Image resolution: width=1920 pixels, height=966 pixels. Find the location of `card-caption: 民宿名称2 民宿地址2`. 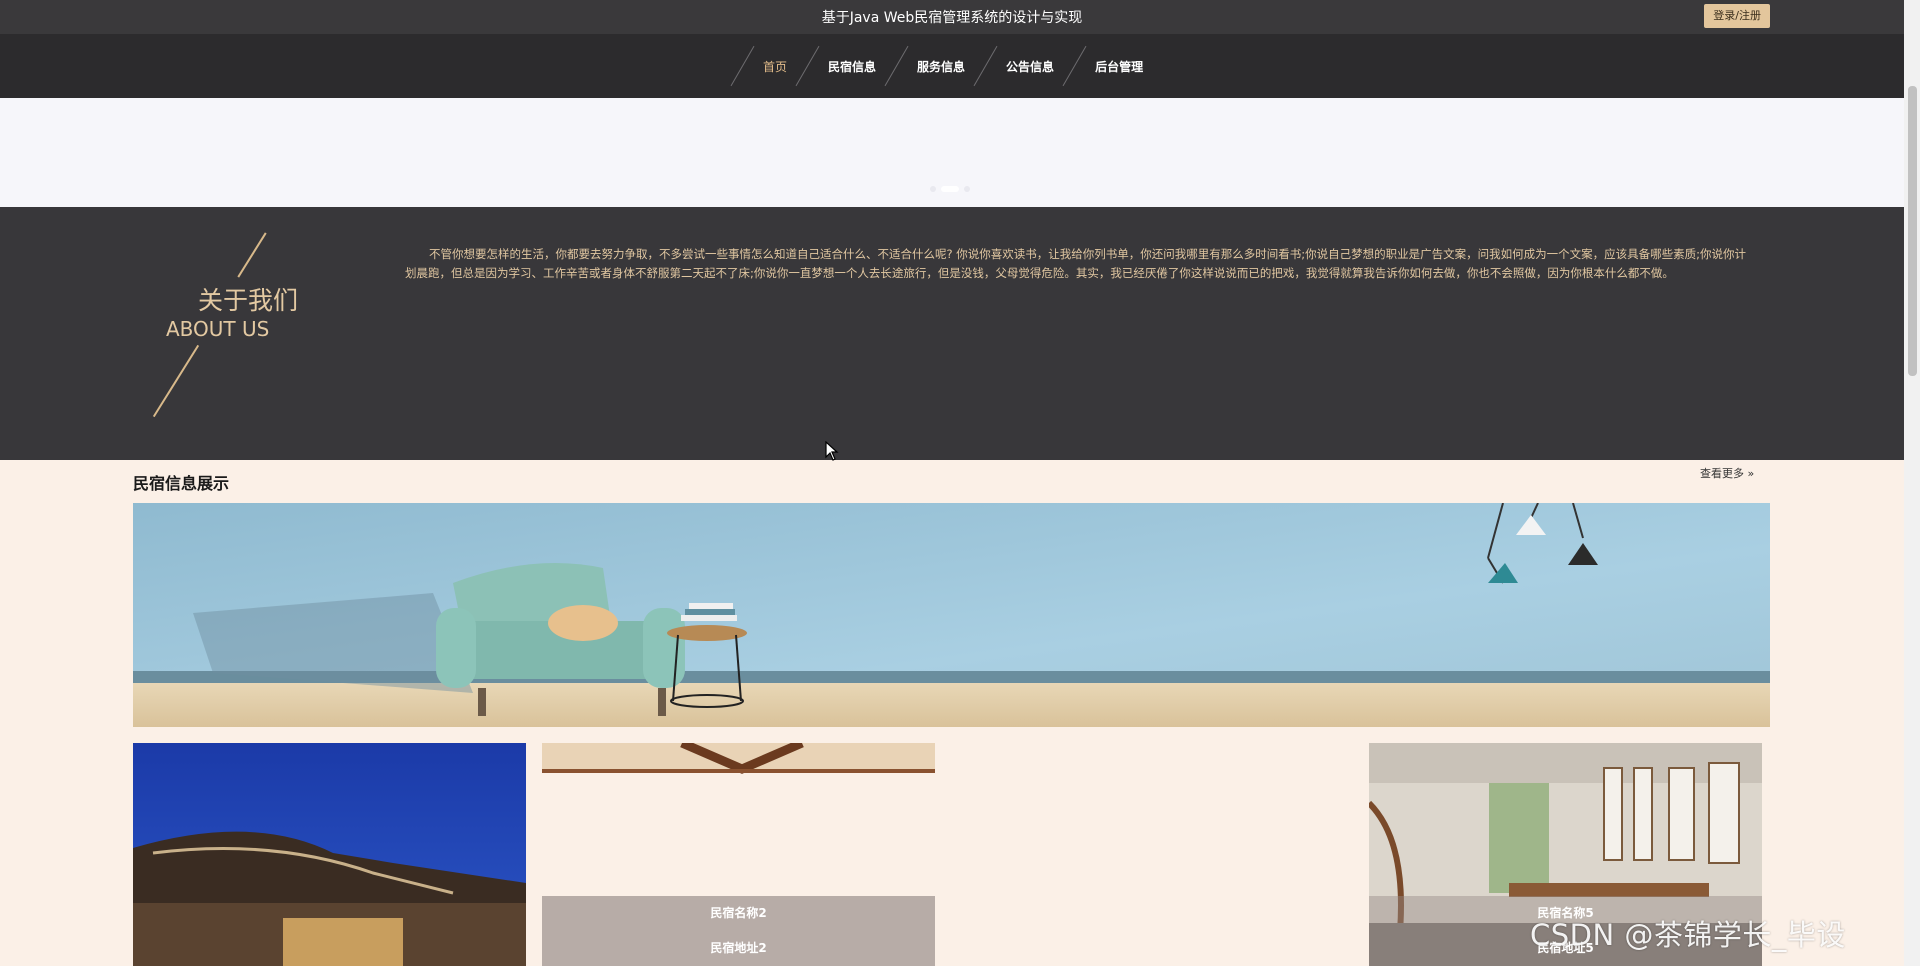

card-caption: 民宿名称2 民宿地址2 is located at coordinates (738, 931).